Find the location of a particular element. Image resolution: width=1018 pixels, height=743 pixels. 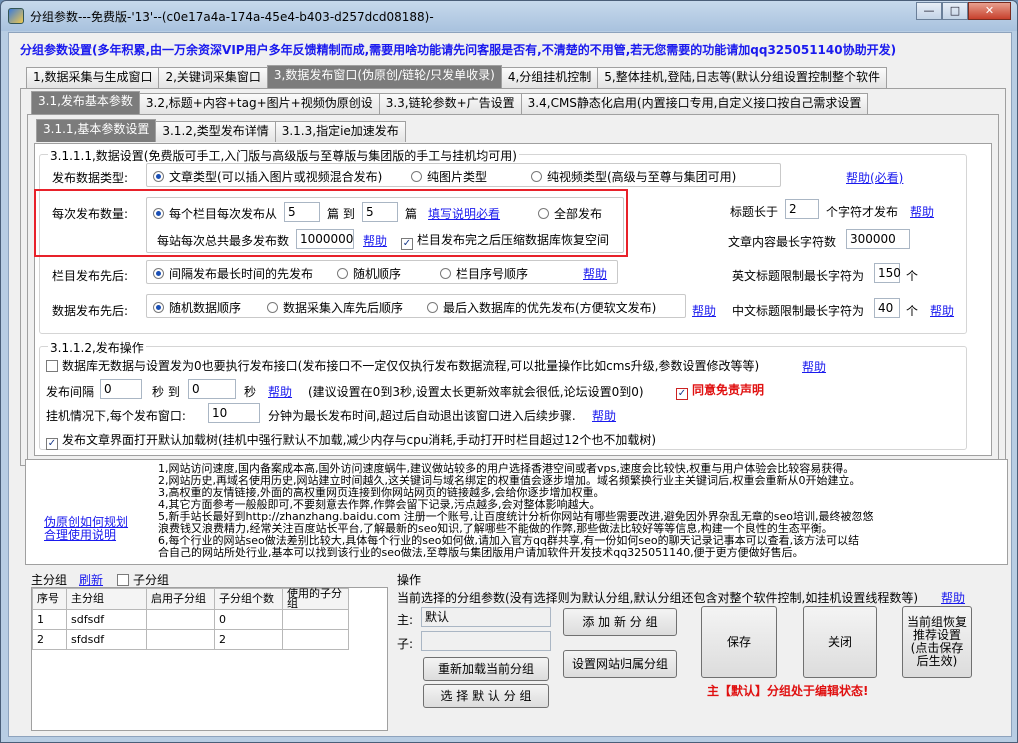

set-site-group-button: 设置网站归属分组 is located at coordinates (620, 664).